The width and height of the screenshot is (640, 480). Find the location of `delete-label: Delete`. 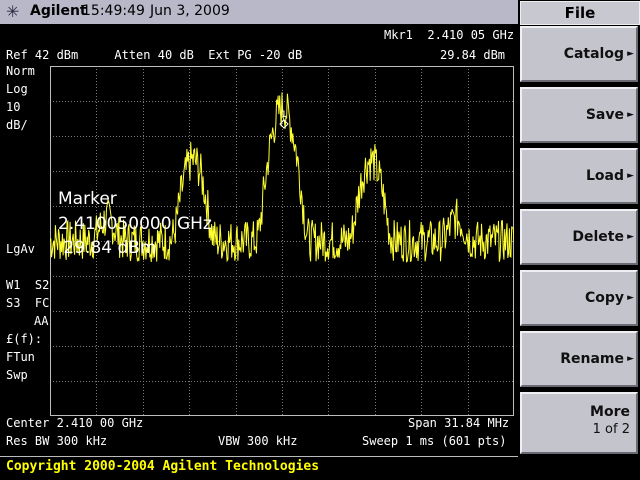

delete-label: Delete is located at coordinates (598, 237).